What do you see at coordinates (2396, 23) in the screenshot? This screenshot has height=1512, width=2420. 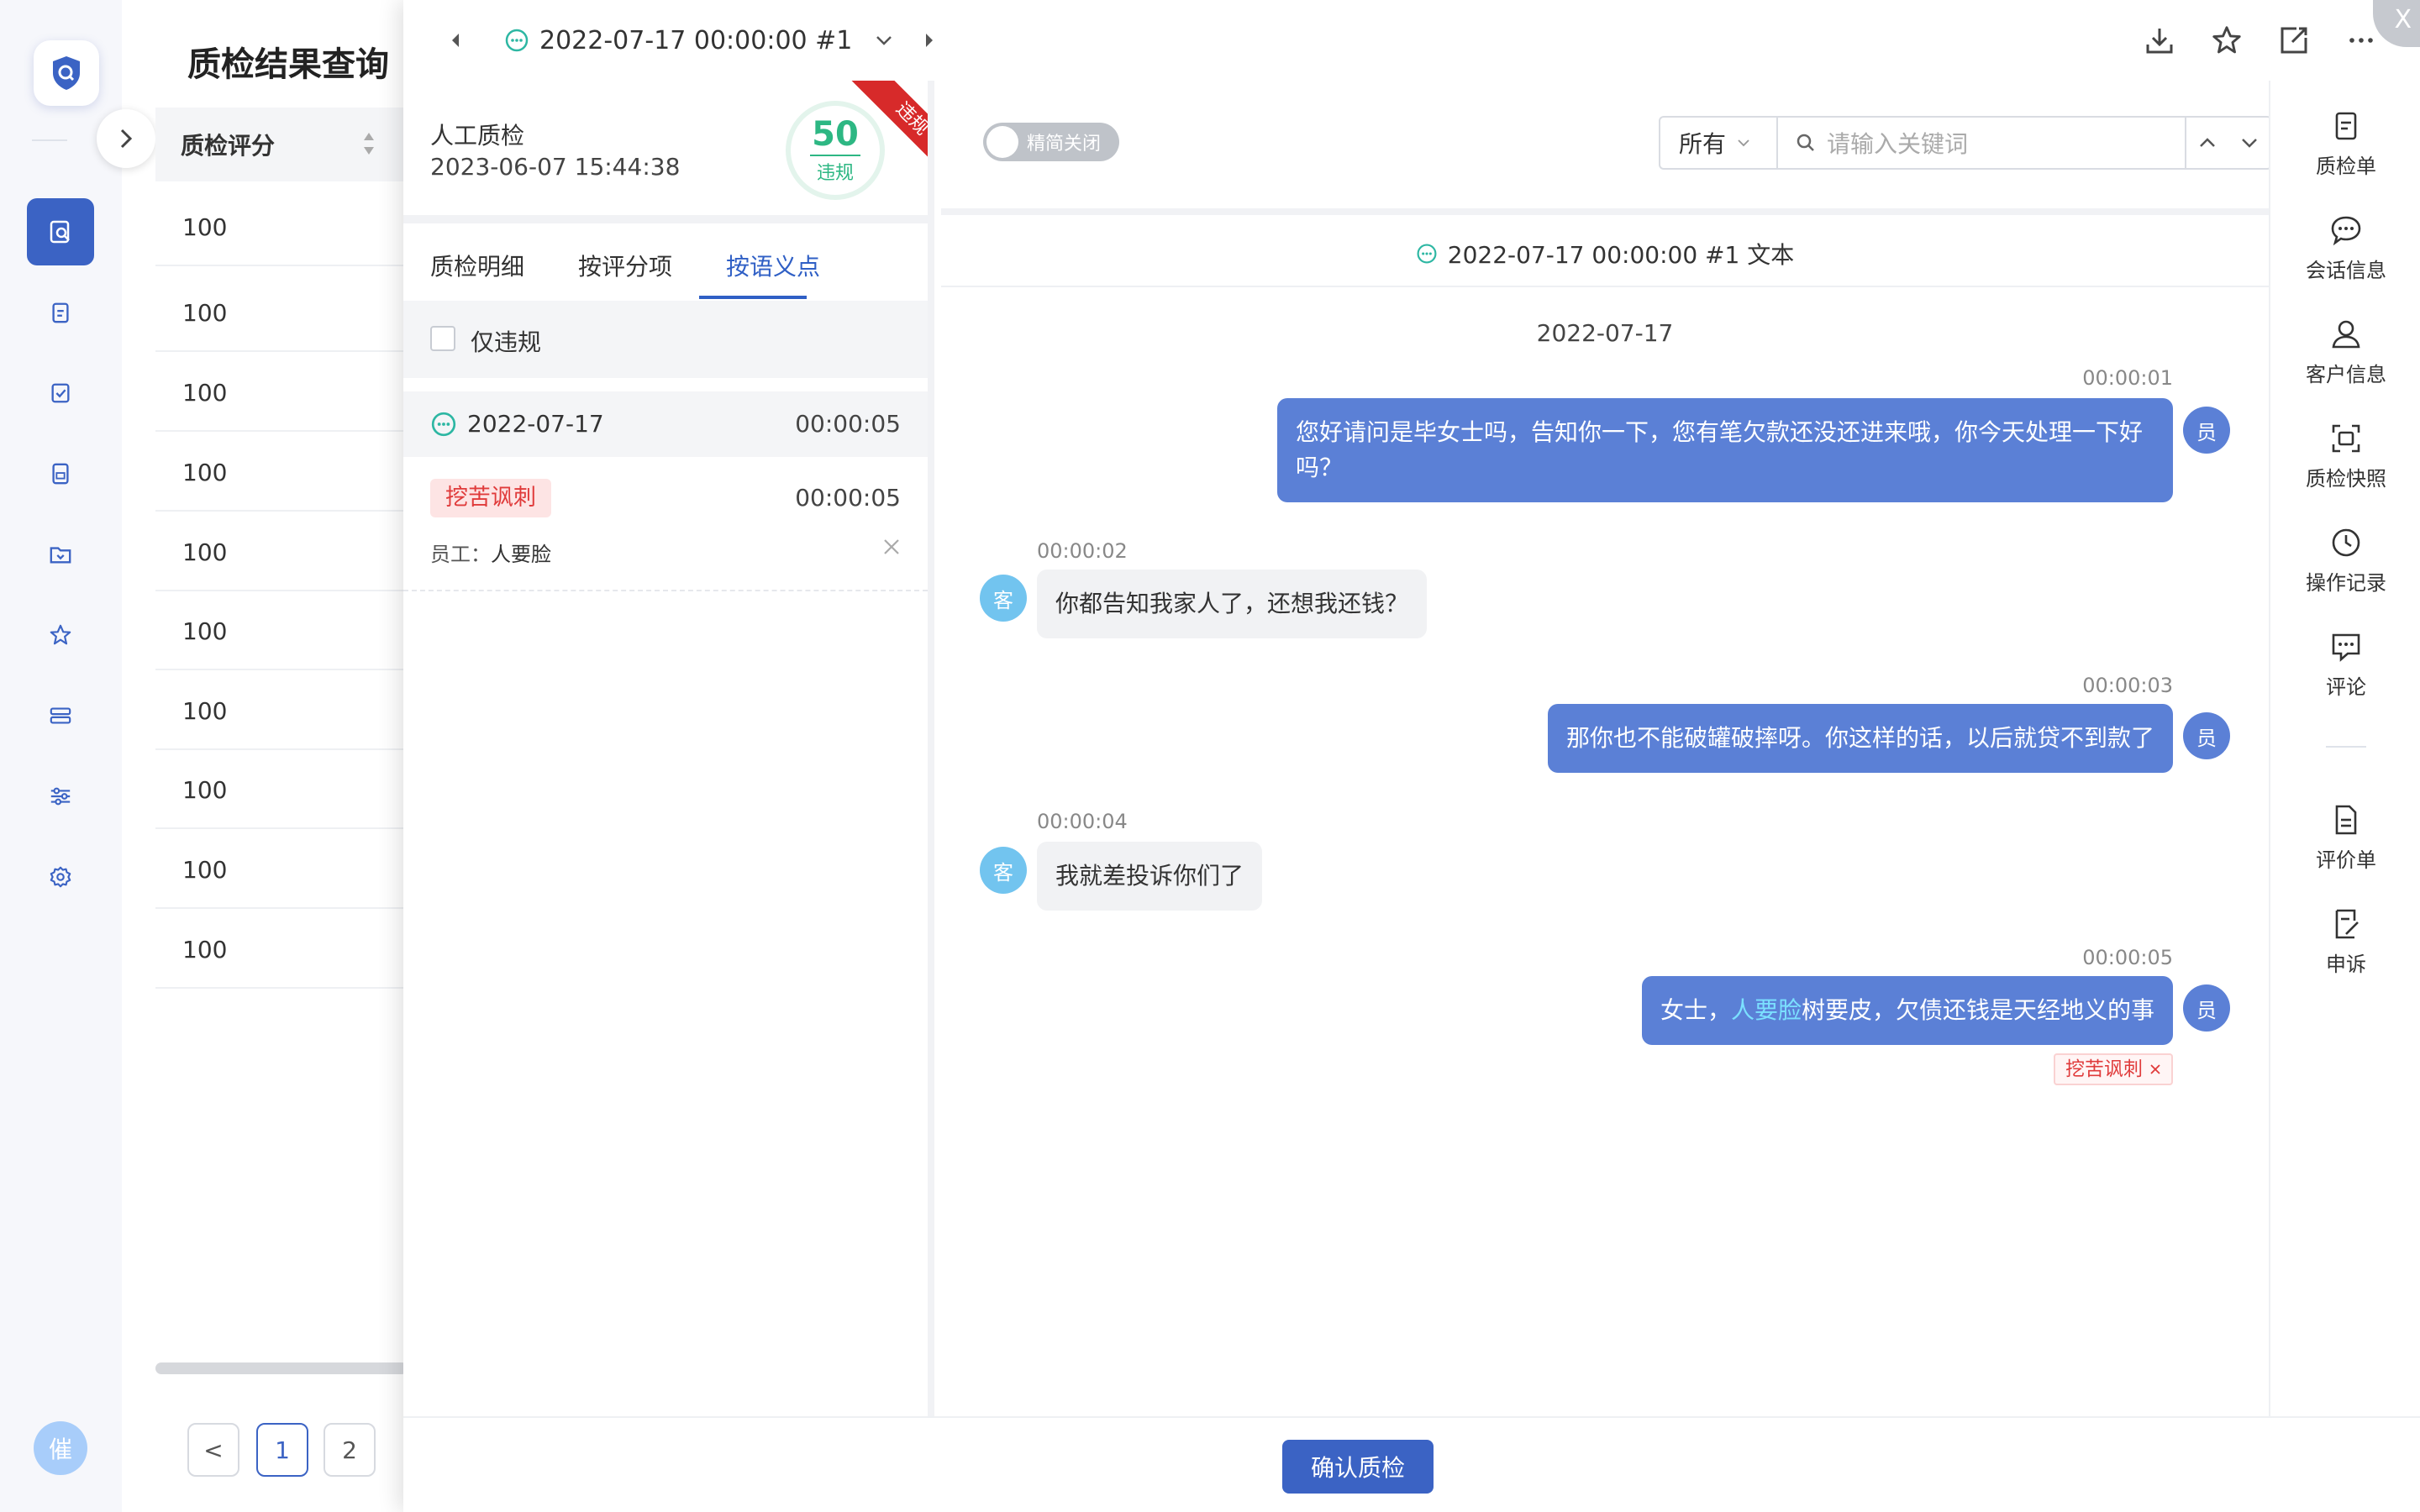 I see `close-drawer-button: X` at bounding box center [2396, 23].